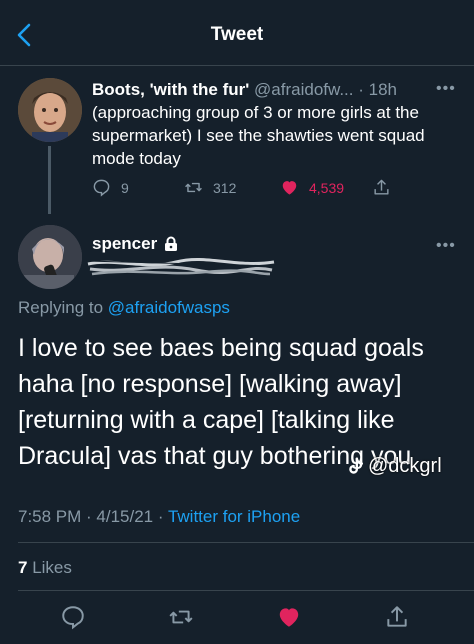  I want to click on main-actions, so click(237, 619).